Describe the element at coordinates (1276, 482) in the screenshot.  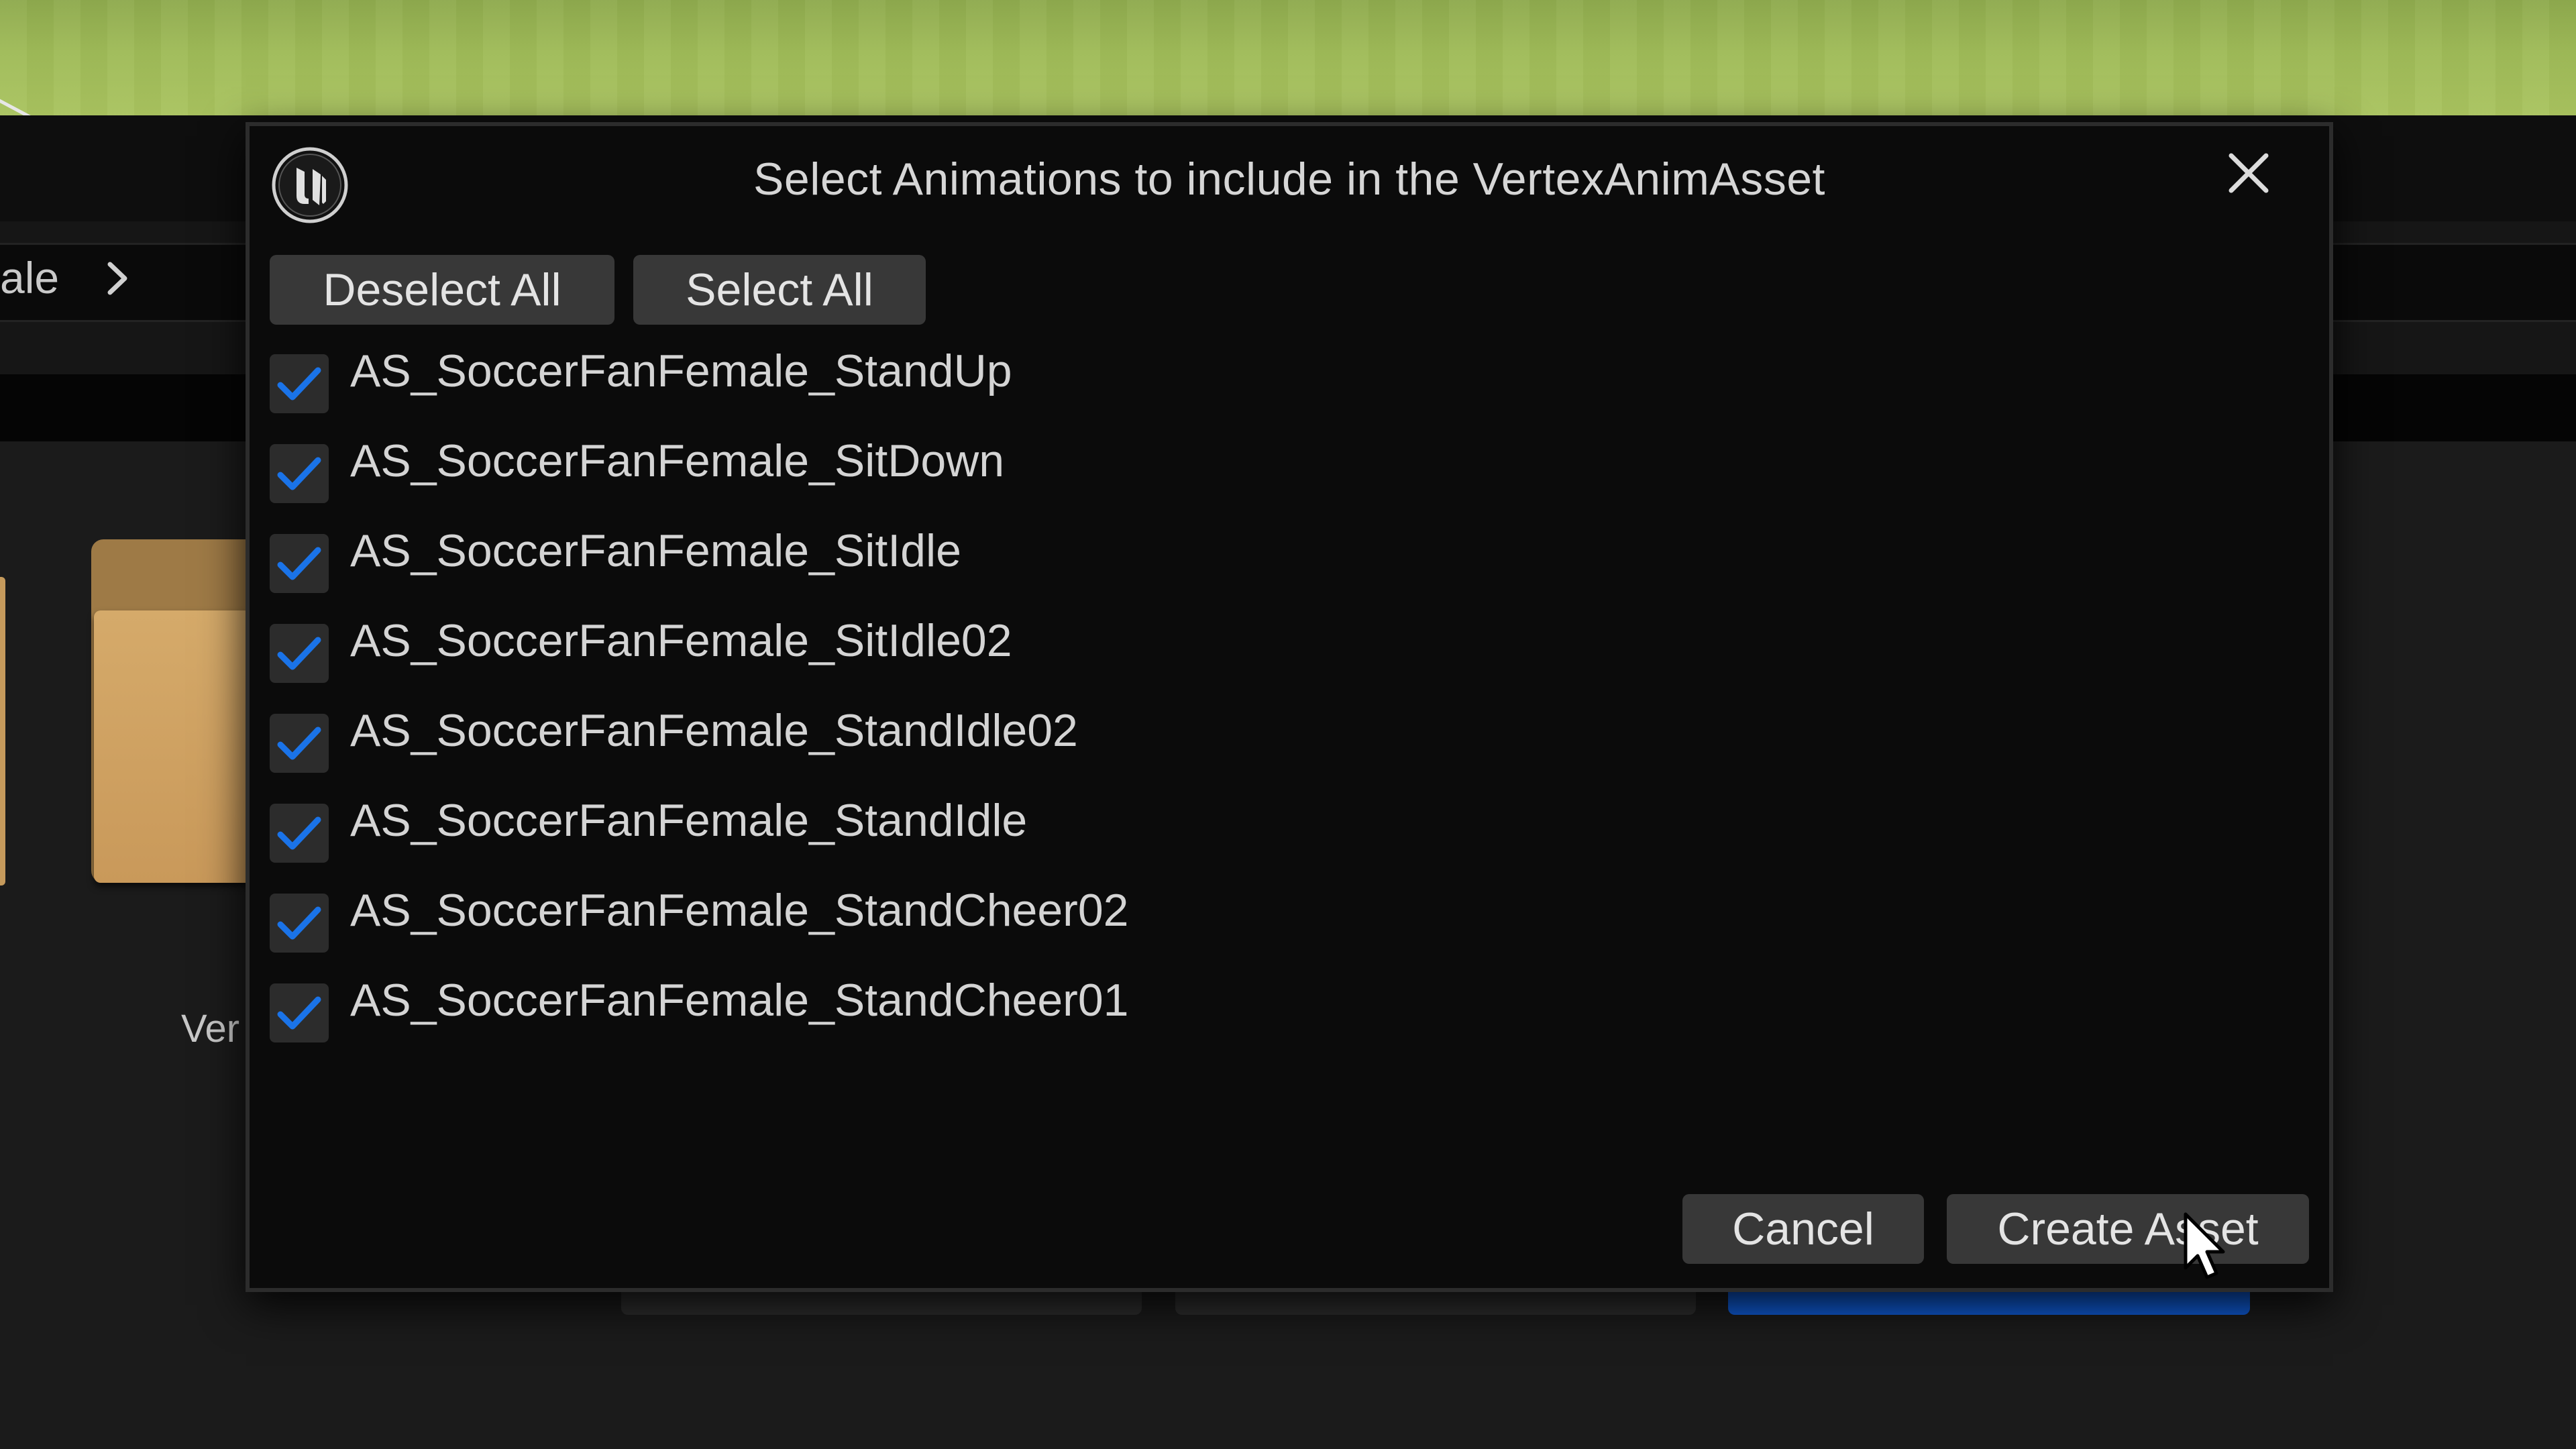
I see `list-item: AS_SoccerFanFemale_SitDown` at that location.